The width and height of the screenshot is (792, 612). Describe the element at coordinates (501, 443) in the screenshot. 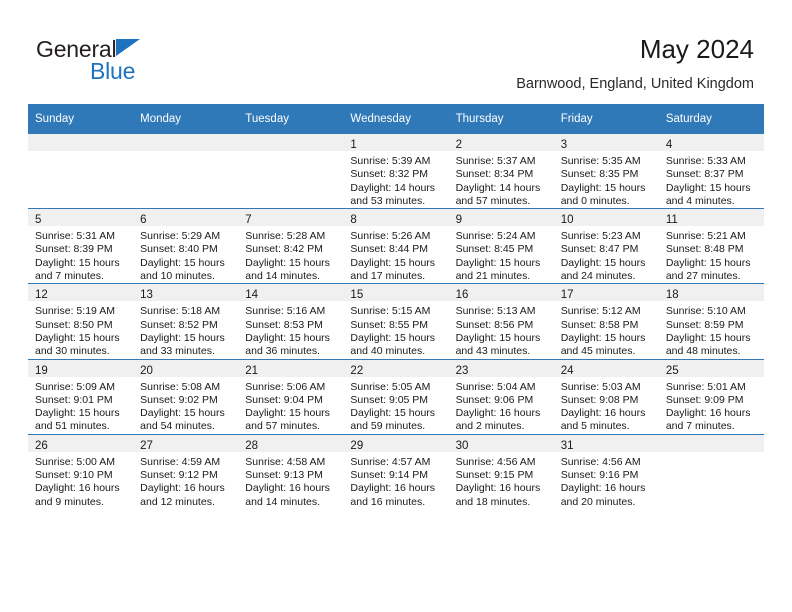

I see `day-number-band: 30` at that location.